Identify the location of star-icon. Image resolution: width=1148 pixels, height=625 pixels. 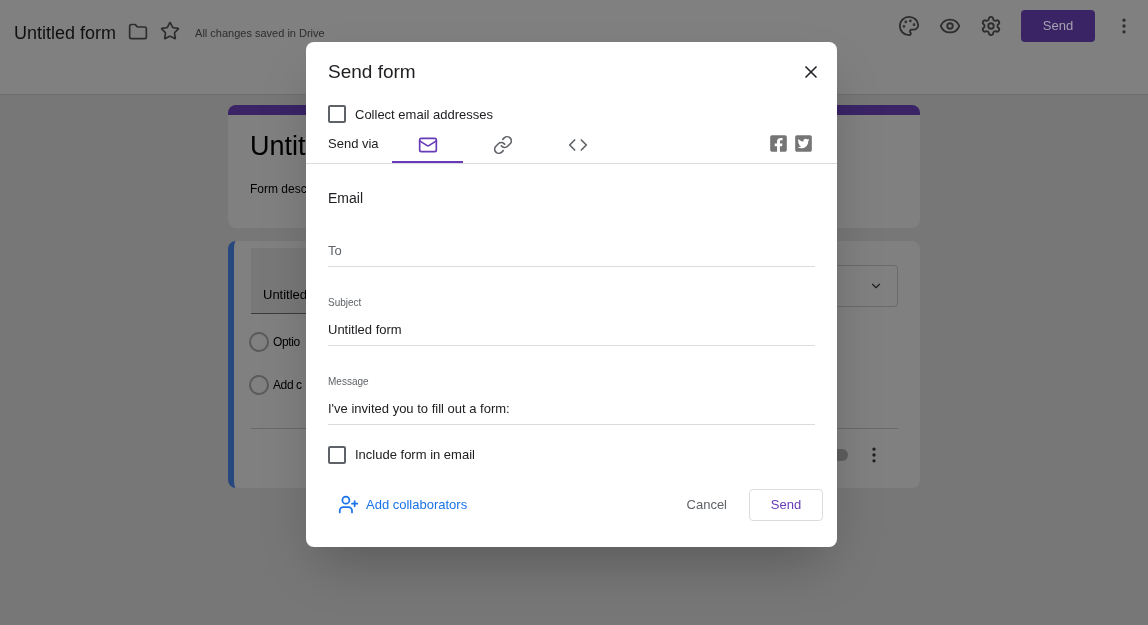
(170, 31).